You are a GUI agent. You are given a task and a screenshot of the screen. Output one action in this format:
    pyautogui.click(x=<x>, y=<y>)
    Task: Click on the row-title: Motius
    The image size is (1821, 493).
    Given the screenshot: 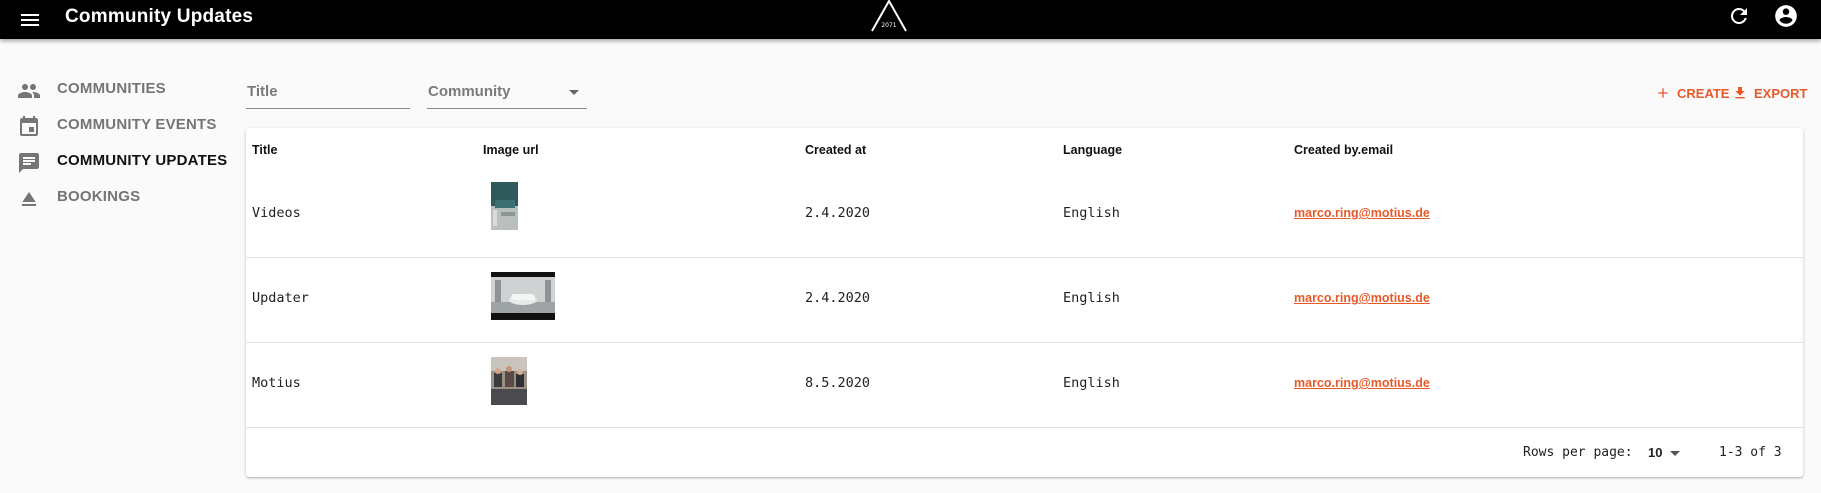 What is the action you would take?
    pyautogui.click(x=276, y=383)
    